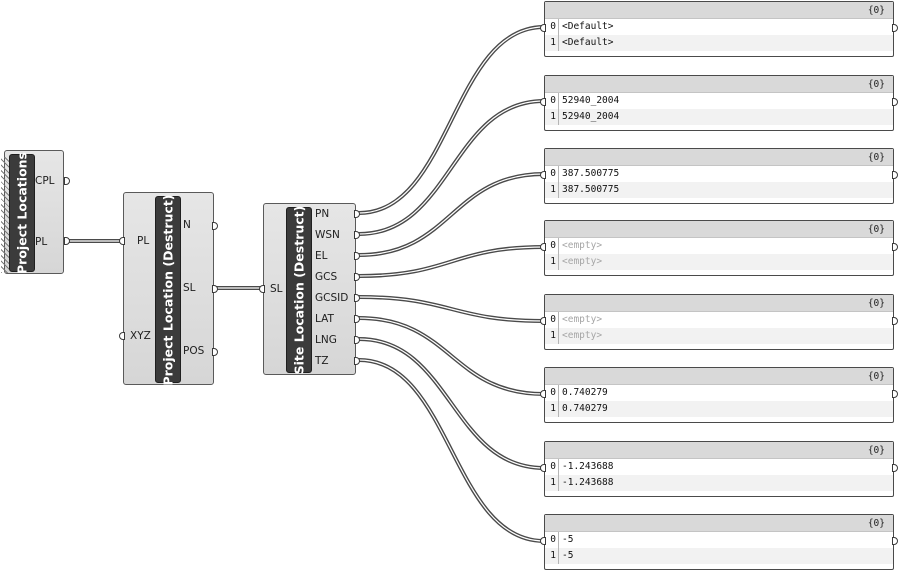  Describe the element at coordinates (67, 181) in the screenshot. I see `output-grip-cpl` at that location.